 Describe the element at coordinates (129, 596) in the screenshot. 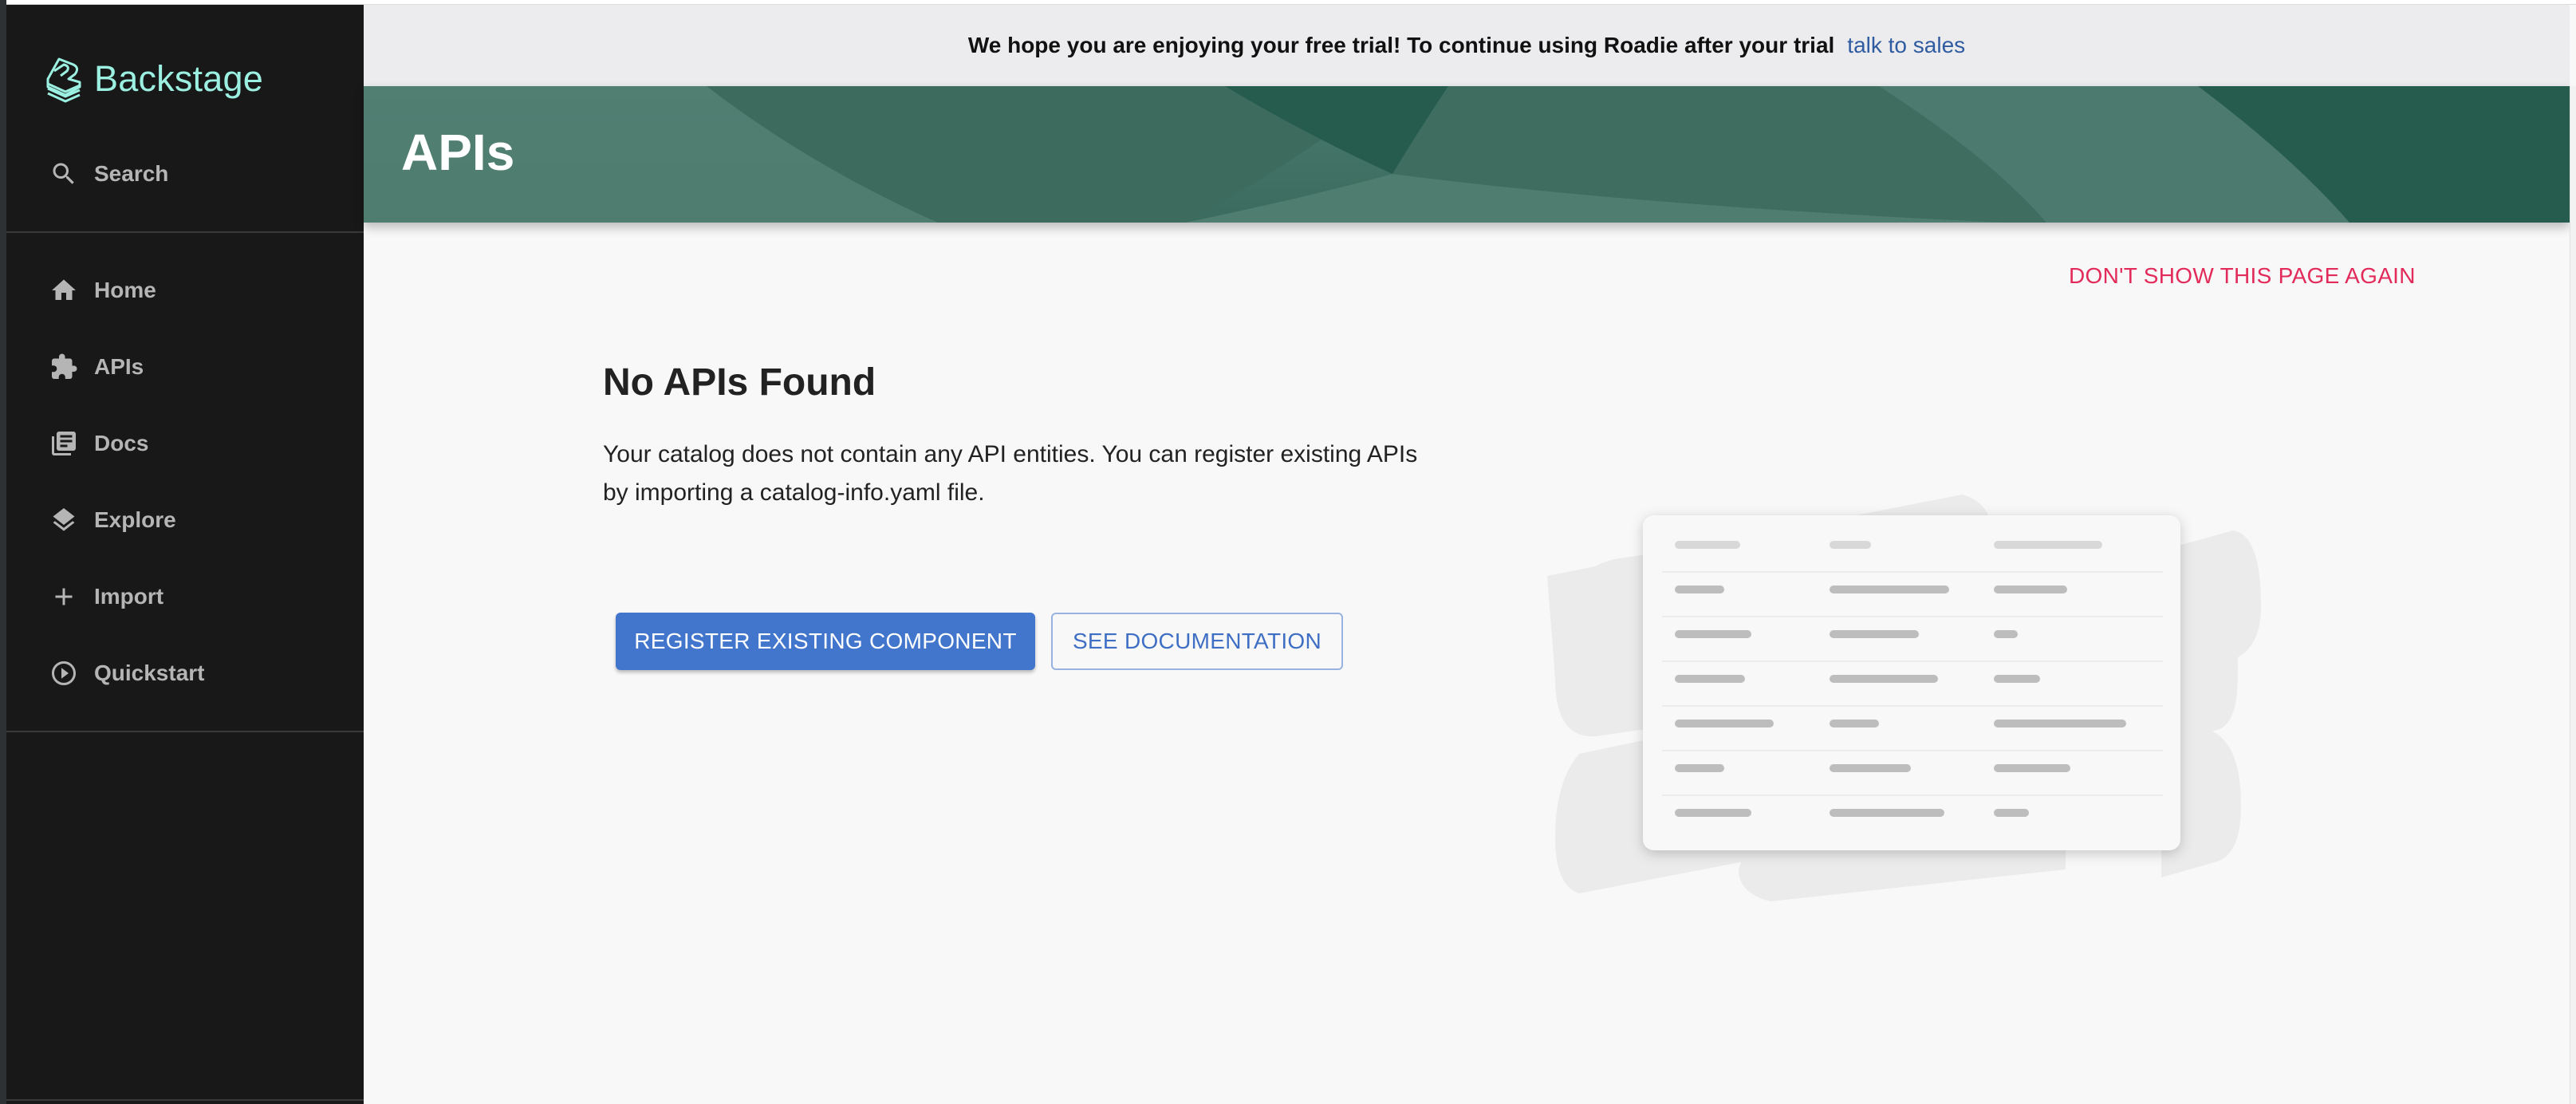

I see `sidebar-item-label: Import` at that location.